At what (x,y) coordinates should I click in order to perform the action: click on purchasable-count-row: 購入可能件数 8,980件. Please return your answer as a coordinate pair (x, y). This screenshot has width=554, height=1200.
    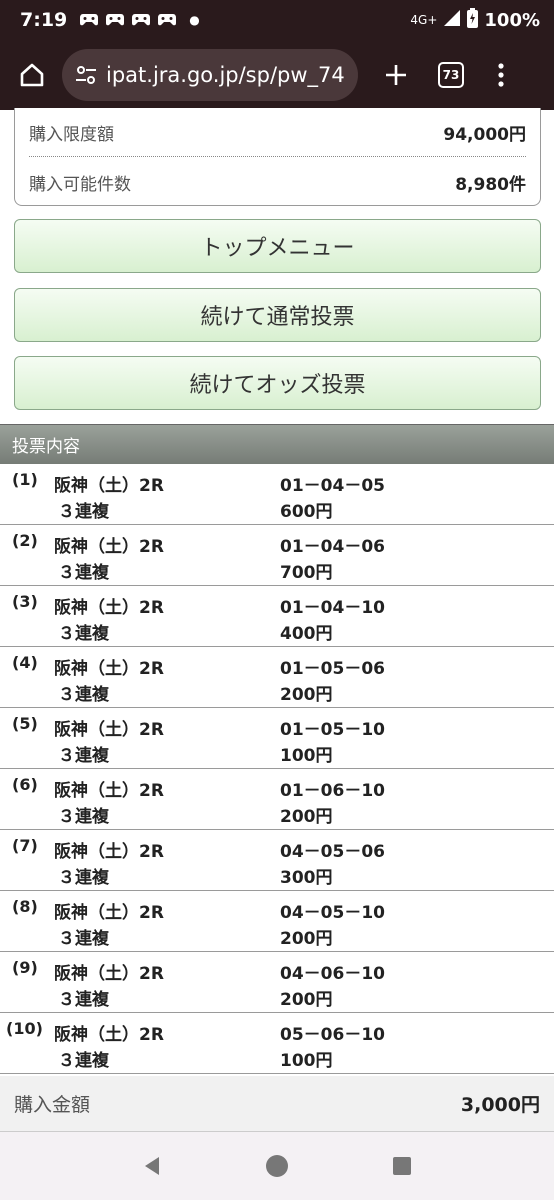
    Looking at the image, I should click on (277, 182).